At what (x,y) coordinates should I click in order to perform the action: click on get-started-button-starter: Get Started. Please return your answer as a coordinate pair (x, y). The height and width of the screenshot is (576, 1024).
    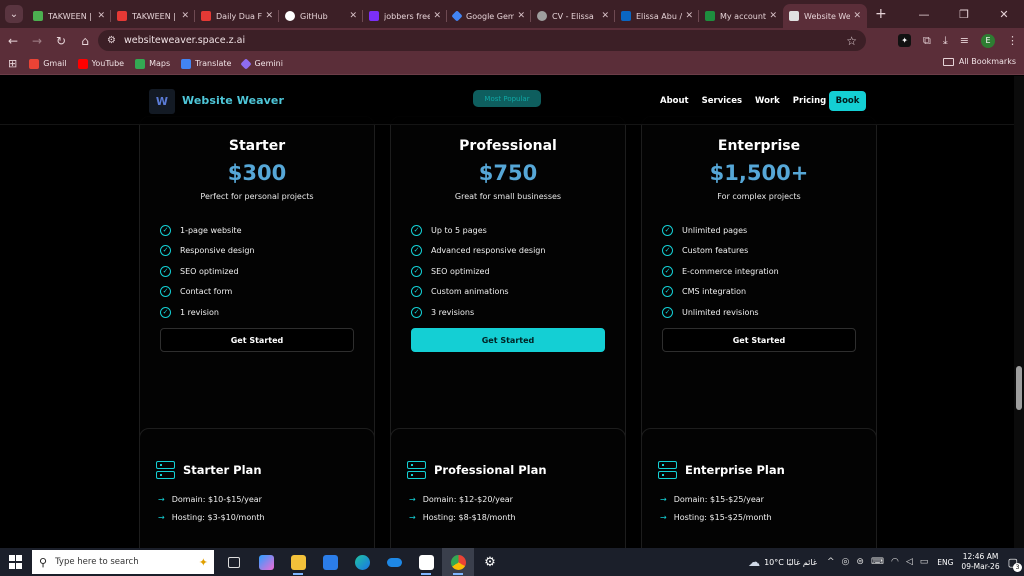
    Looking at the image, I should click on (257, 340).